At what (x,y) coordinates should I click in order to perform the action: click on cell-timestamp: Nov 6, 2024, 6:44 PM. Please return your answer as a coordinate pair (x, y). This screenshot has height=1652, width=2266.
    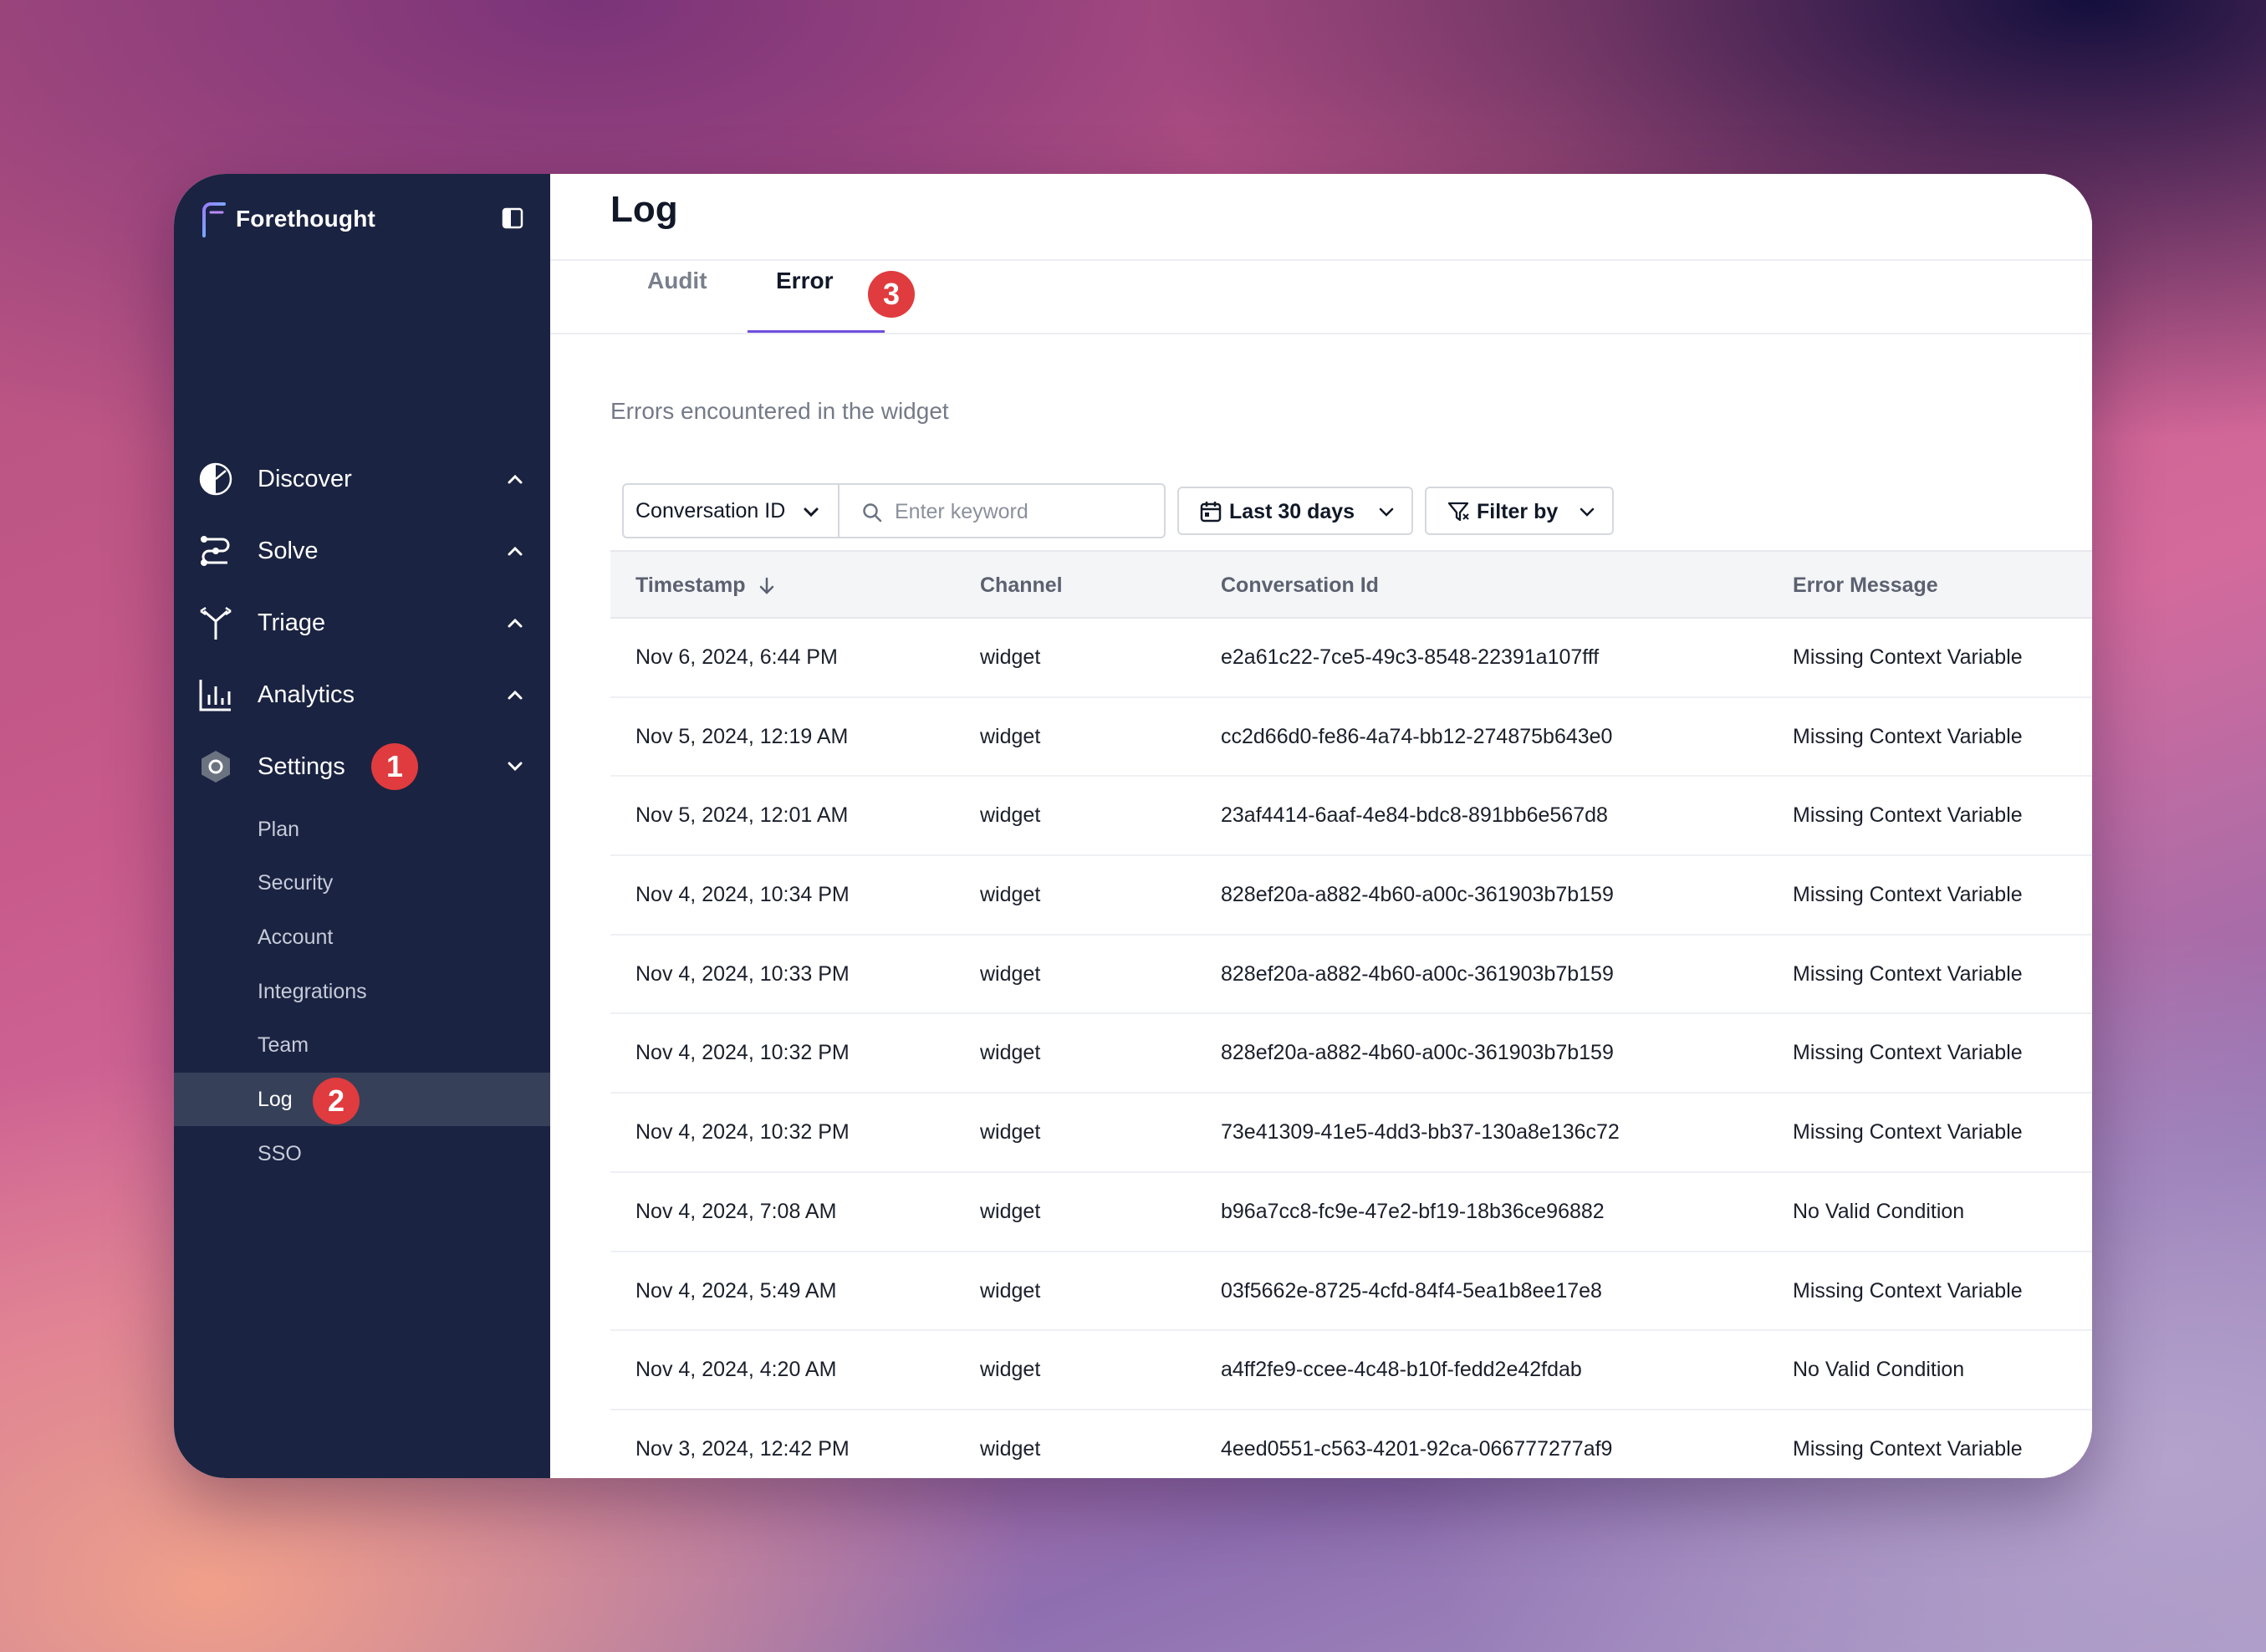
    Looking at the image, I should click on (736, 657).